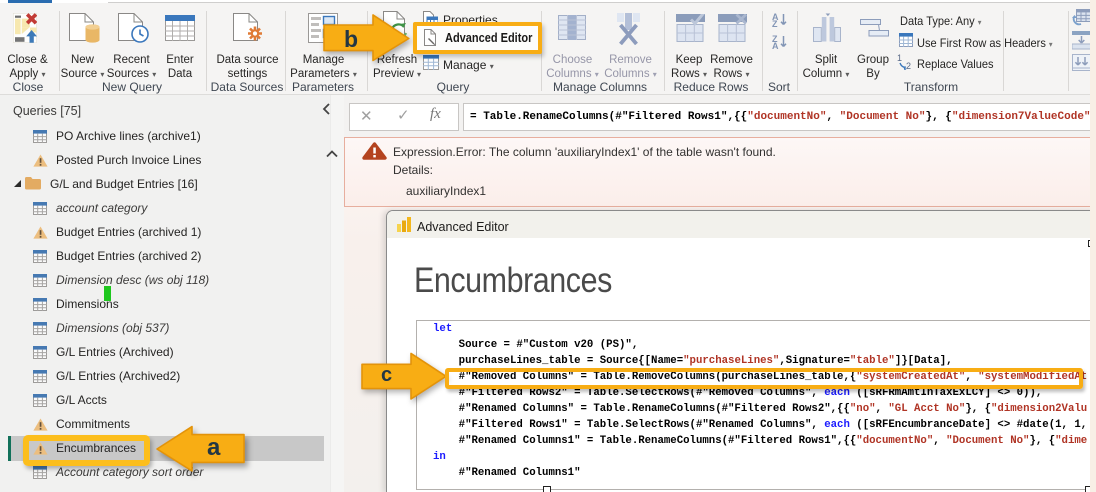 This screenshot has height=492, width=1096. What do you see at coordinates (775, 45) in the screenshot?
I see `svg-text: A` at bounding box center [775, 45].